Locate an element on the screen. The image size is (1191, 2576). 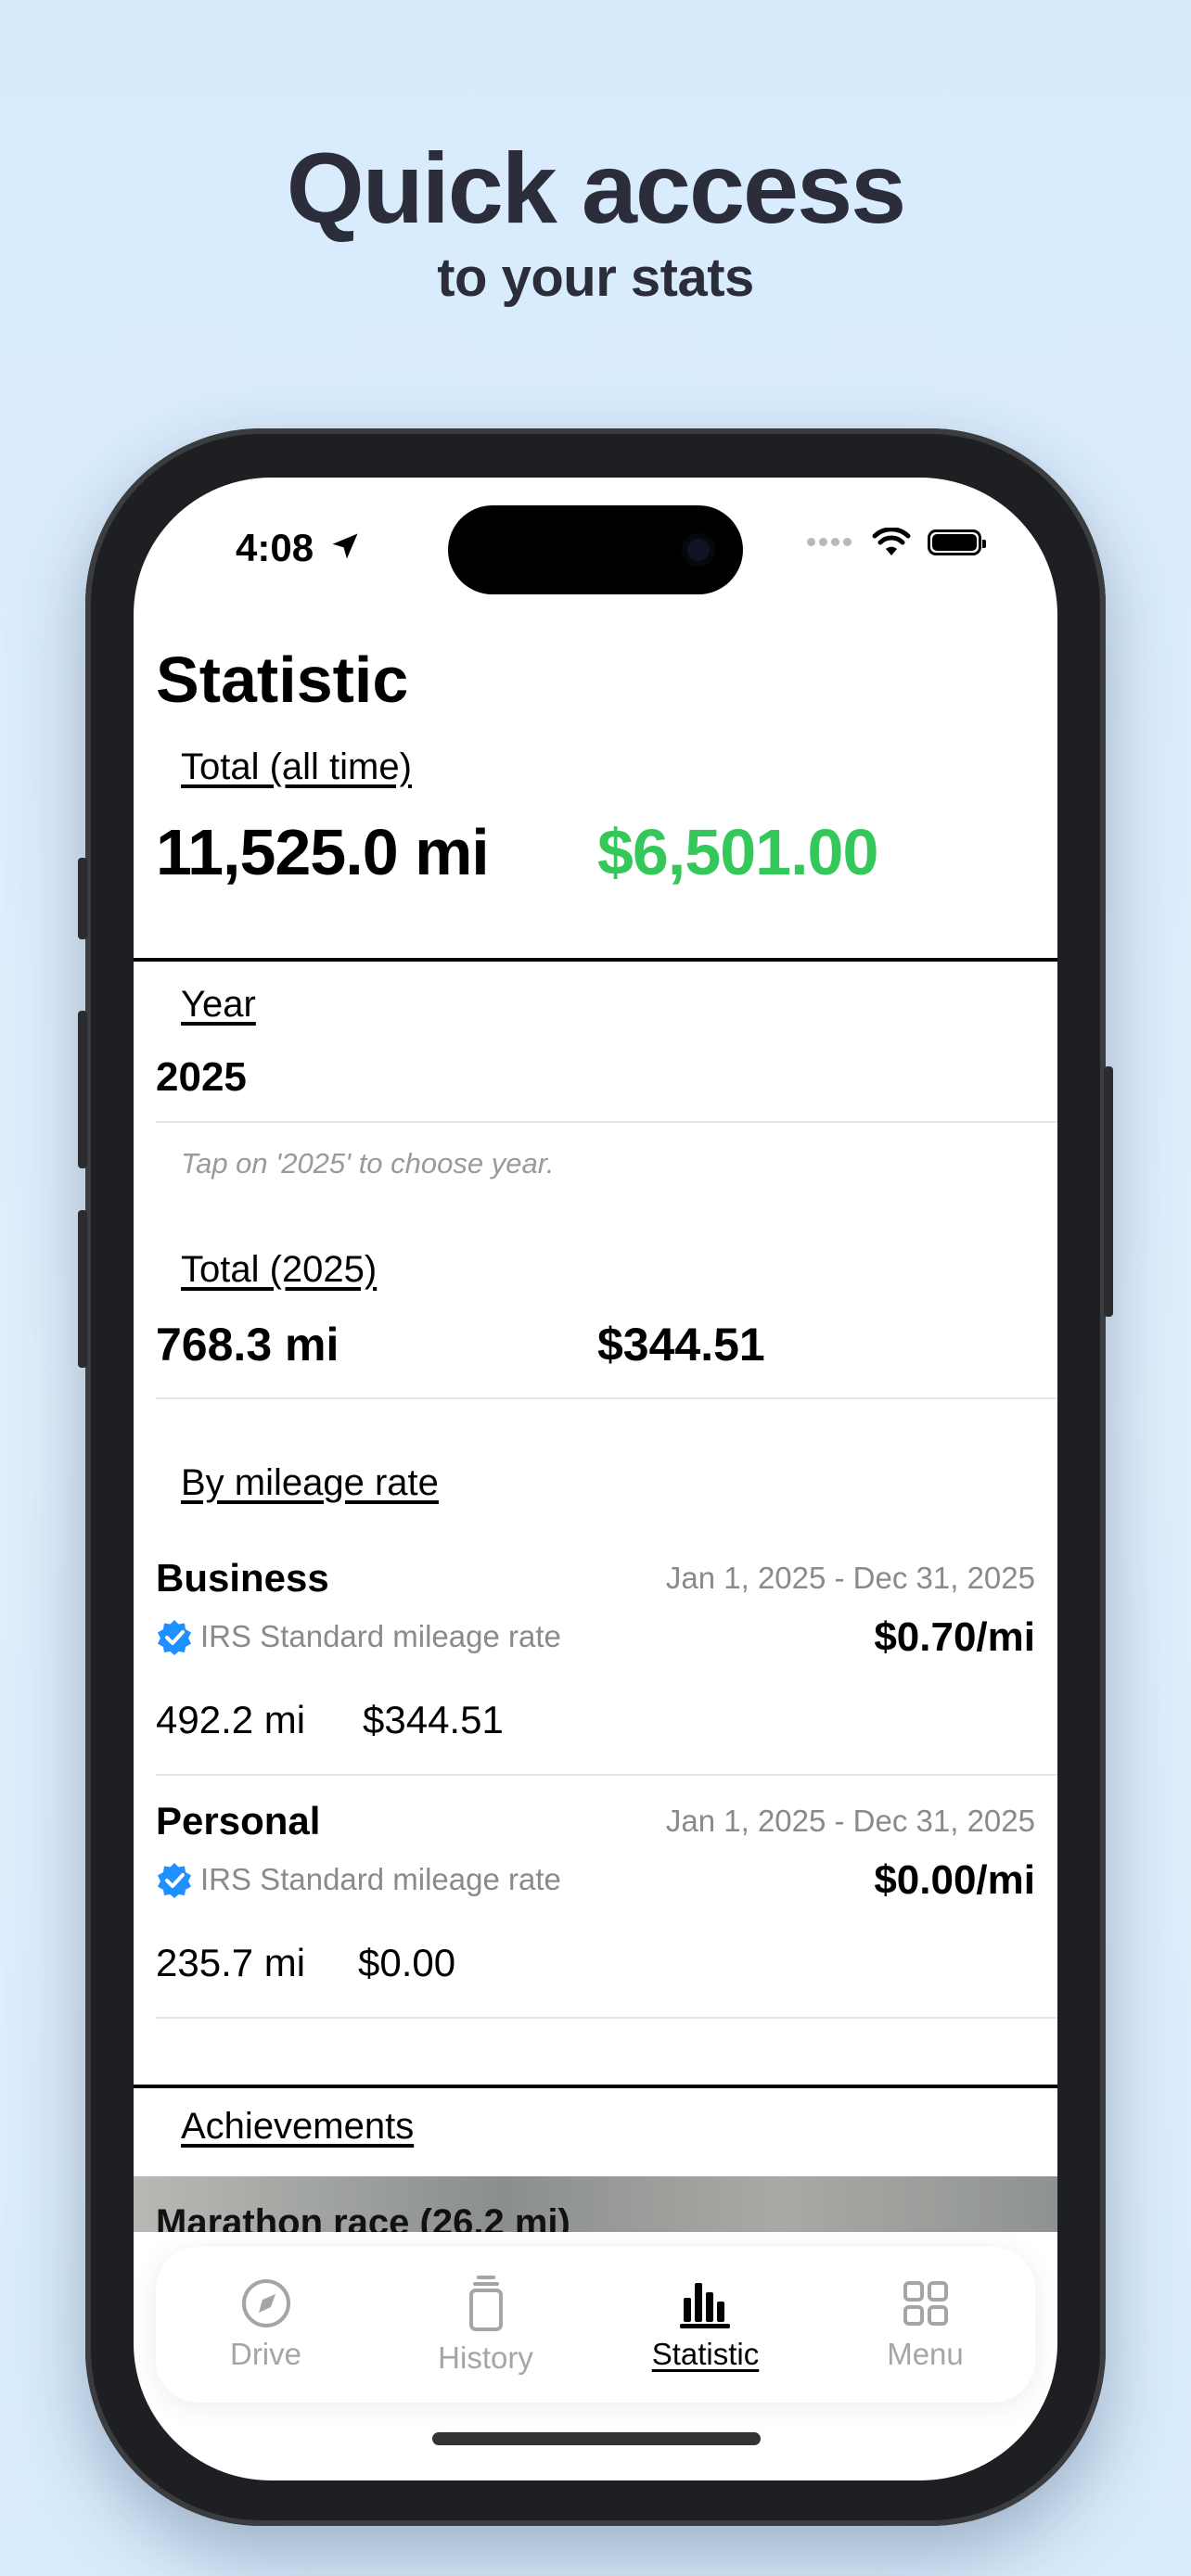
achievement-title: Marathon race (26.2 mi) is located at coordinates (363, 2217).